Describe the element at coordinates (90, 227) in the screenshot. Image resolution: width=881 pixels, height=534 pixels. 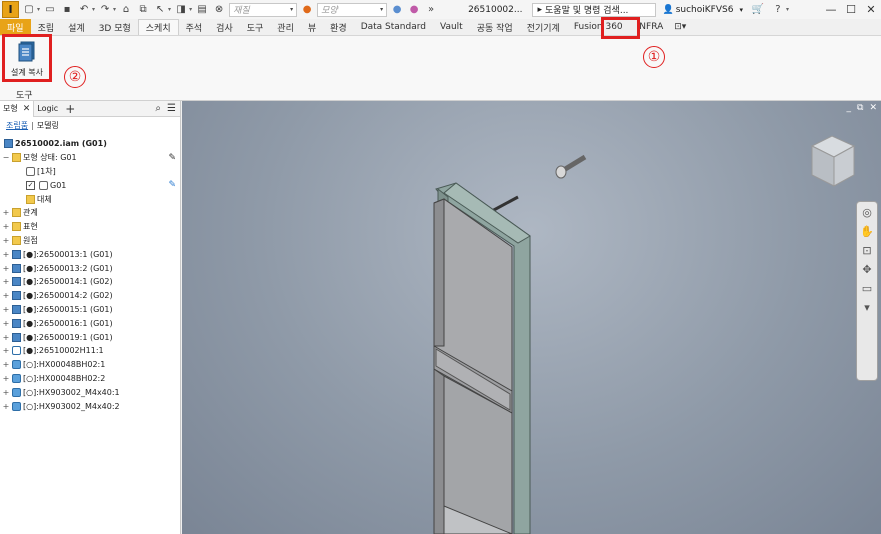
I see `tree-item: + 표현` at that location.